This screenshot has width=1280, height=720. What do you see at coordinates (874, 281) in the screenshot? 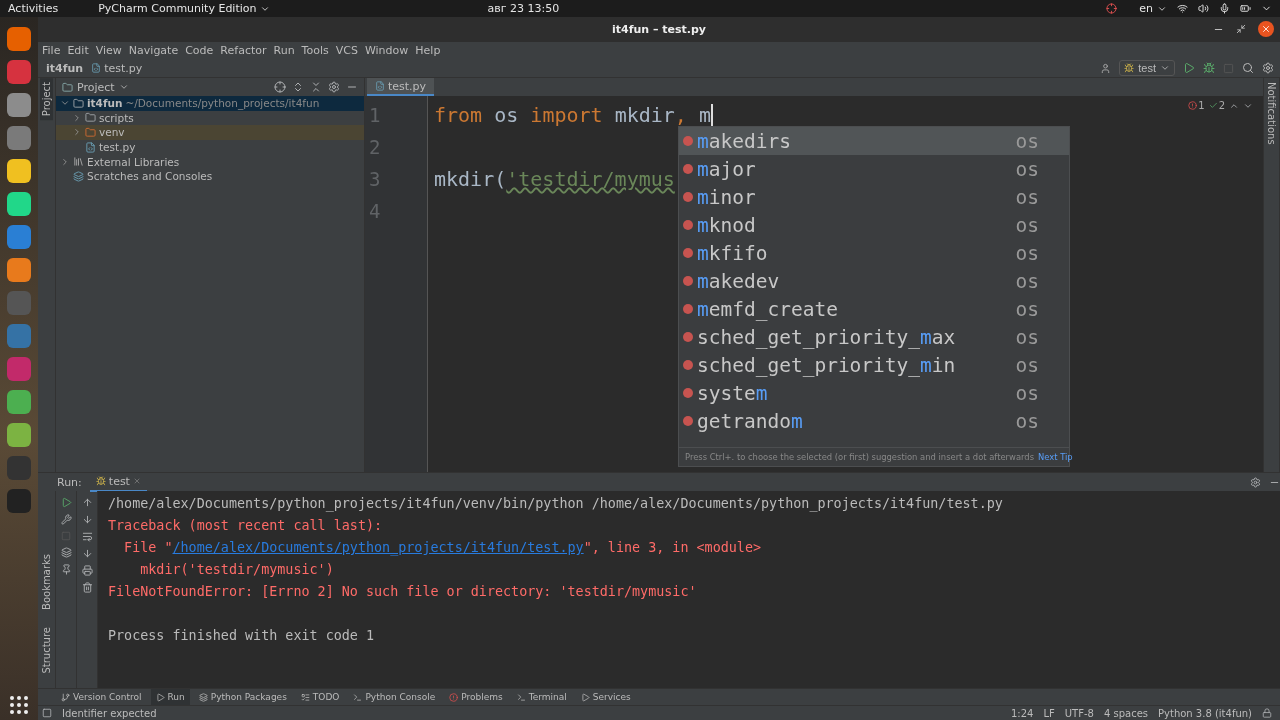
I see `completion-item: makedev os` at bounding box center [874, 281].